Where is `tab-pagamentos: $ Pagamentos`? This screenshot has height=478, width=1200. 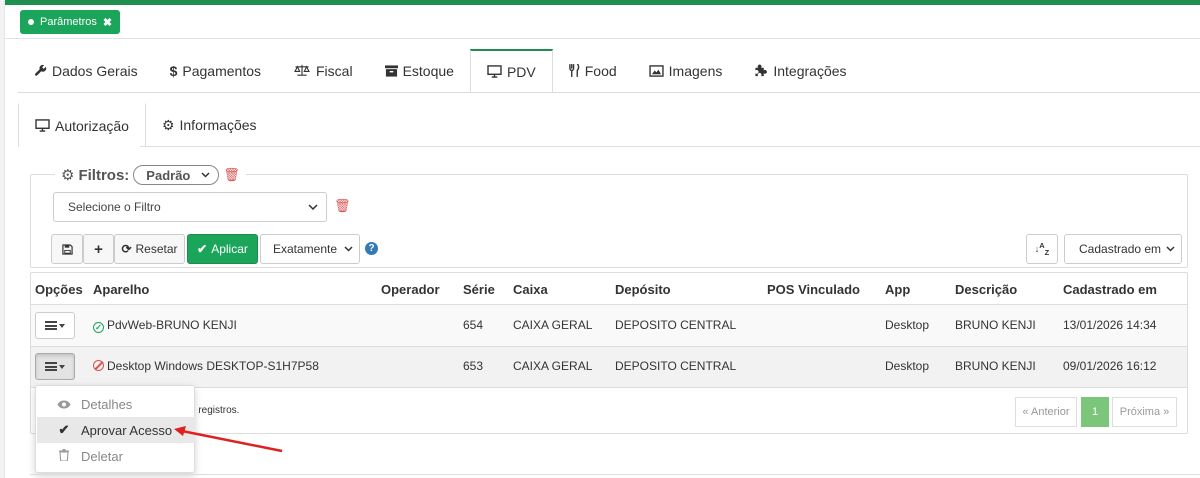 tab-pagamentos: $ Pagamentos is located at coordinates (215, 71).